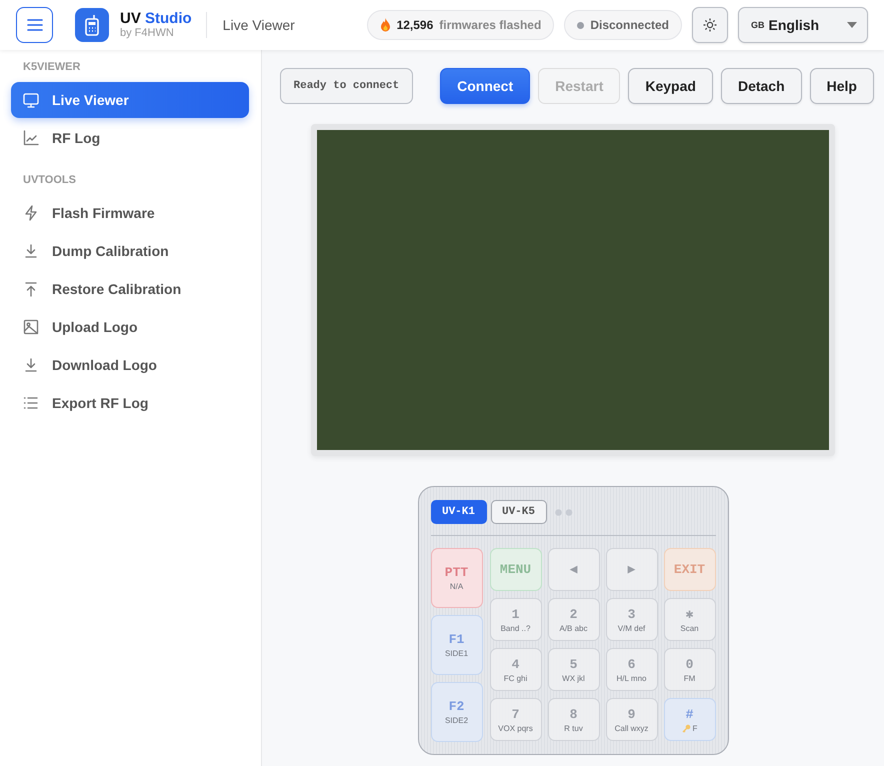 The height and width of the screenshot is (766, 884). Describe the element at coordinates (574, 569) in the screenshot. I see `keypad-key: ◀` at that location.